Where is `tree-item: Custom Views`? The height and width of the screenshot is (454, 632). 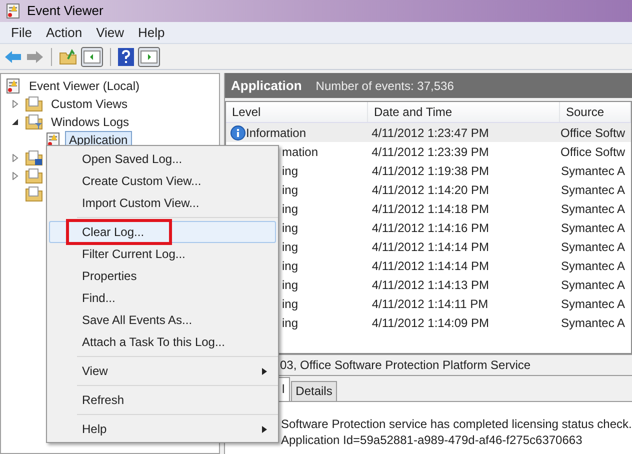
tree-item: Custom Views is located at coordinates (89, 104).